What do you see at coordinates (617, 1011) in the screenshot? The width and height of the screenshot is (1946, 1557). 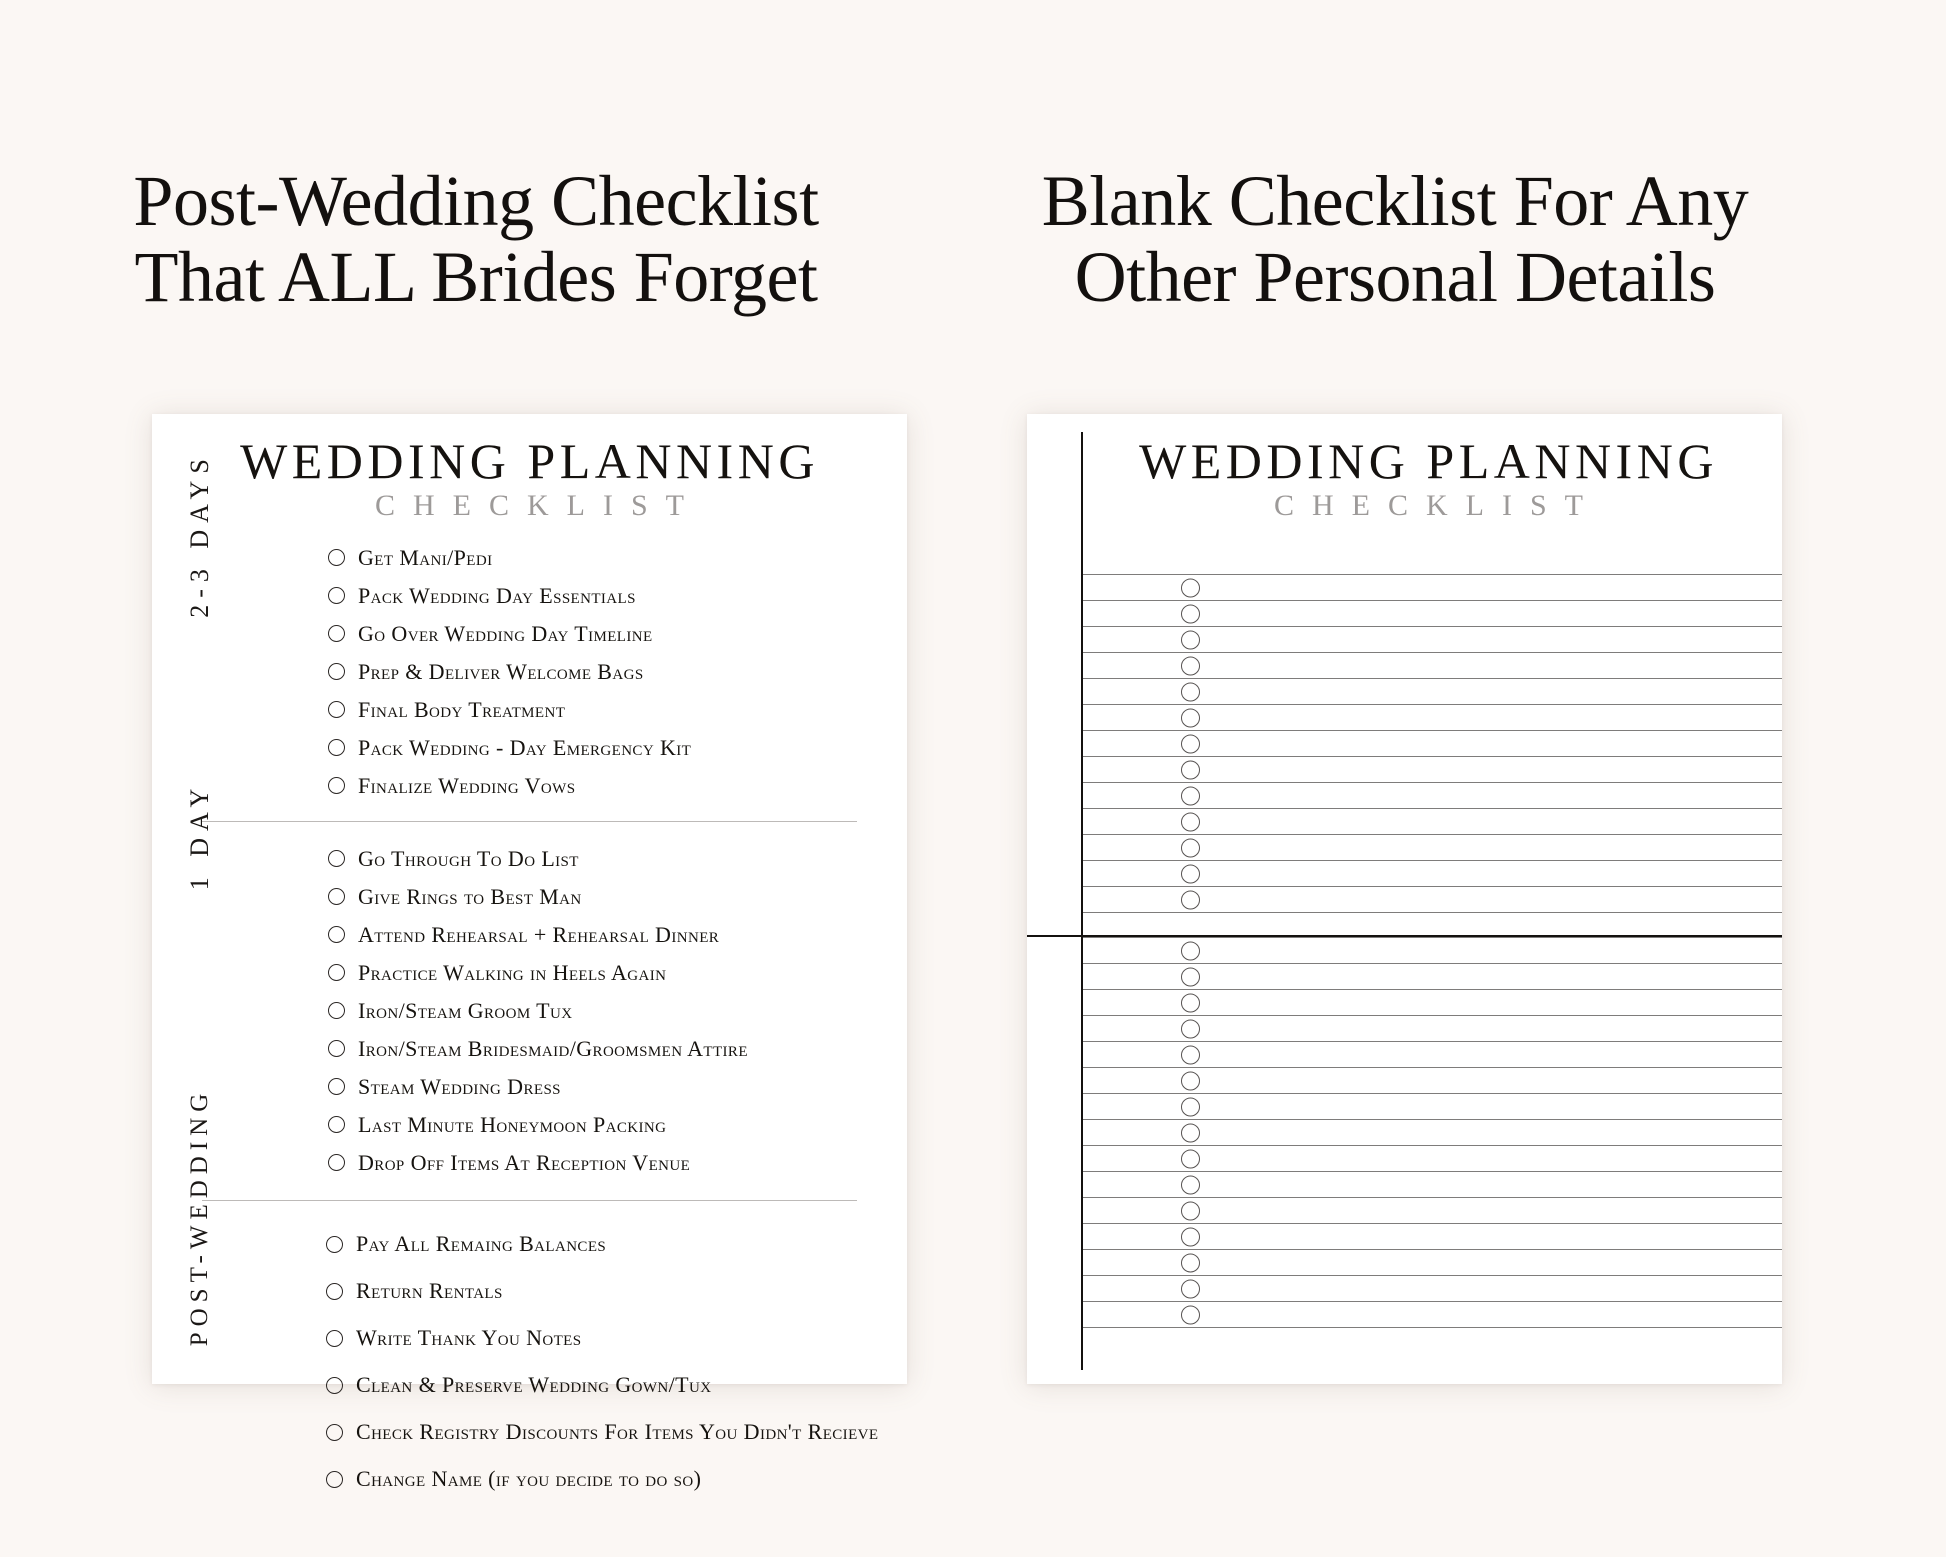 I see `checklist-item: Iron/Steam Groom Tux` at bounding box center [617, 1011].